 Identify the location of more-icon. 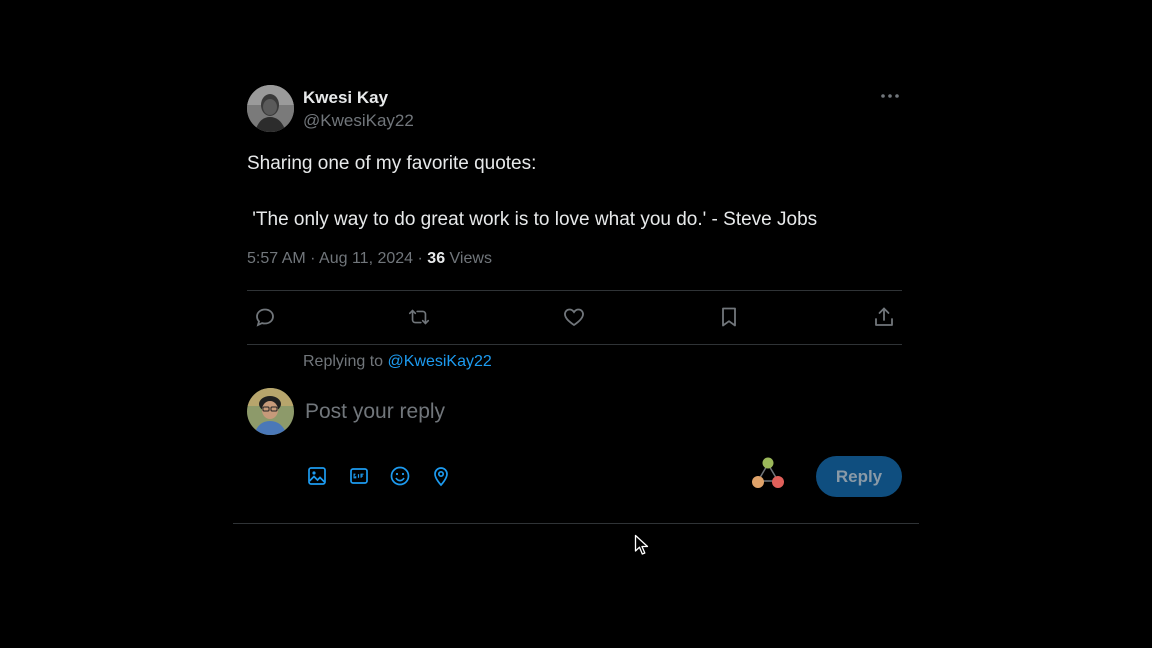
(890, 96).